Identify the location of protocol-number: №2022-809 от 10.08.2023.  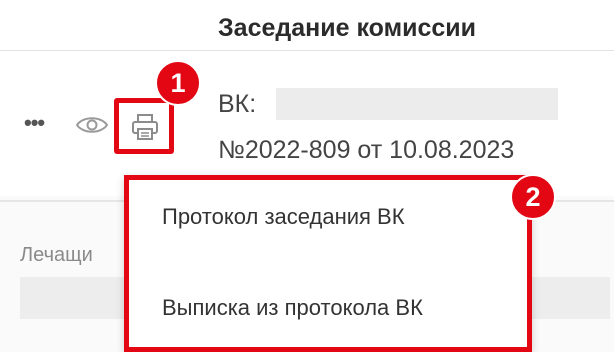
(366, 150).